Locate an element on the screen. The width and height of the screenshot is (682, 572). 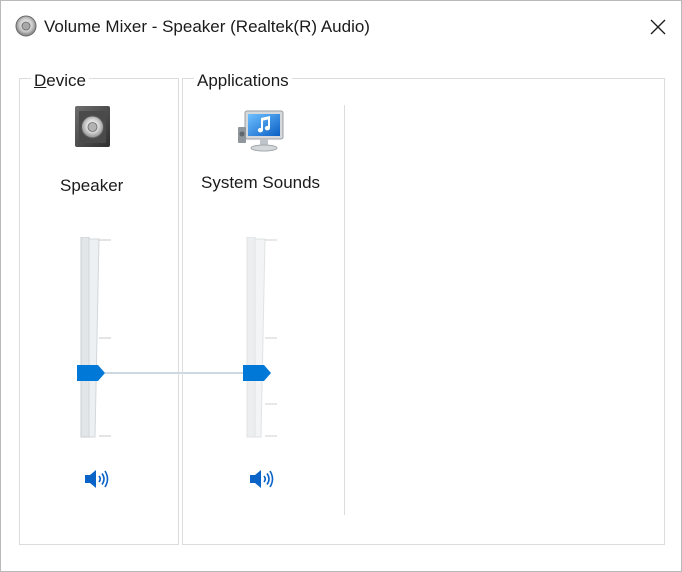
speaker-device-icon is located at coordinates (93, 127).